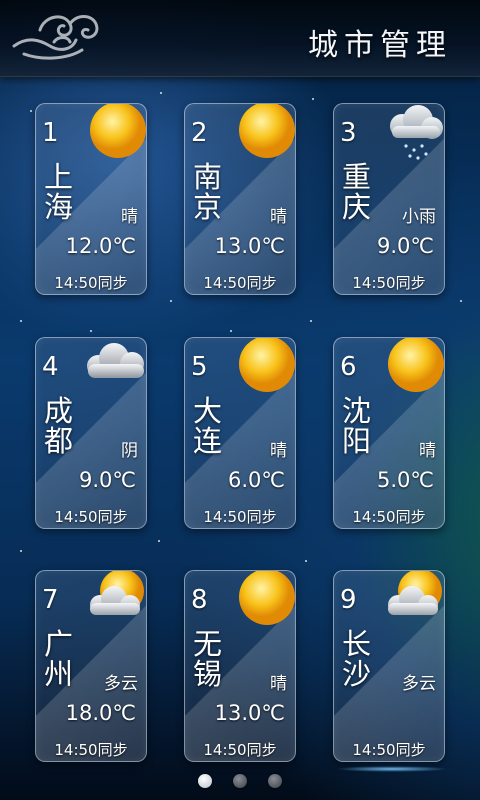 This screenshot has width=480, height=800. Describe the element at coordinates (59, 426) in the screenshot. I see `city-name: 成都` at that location.